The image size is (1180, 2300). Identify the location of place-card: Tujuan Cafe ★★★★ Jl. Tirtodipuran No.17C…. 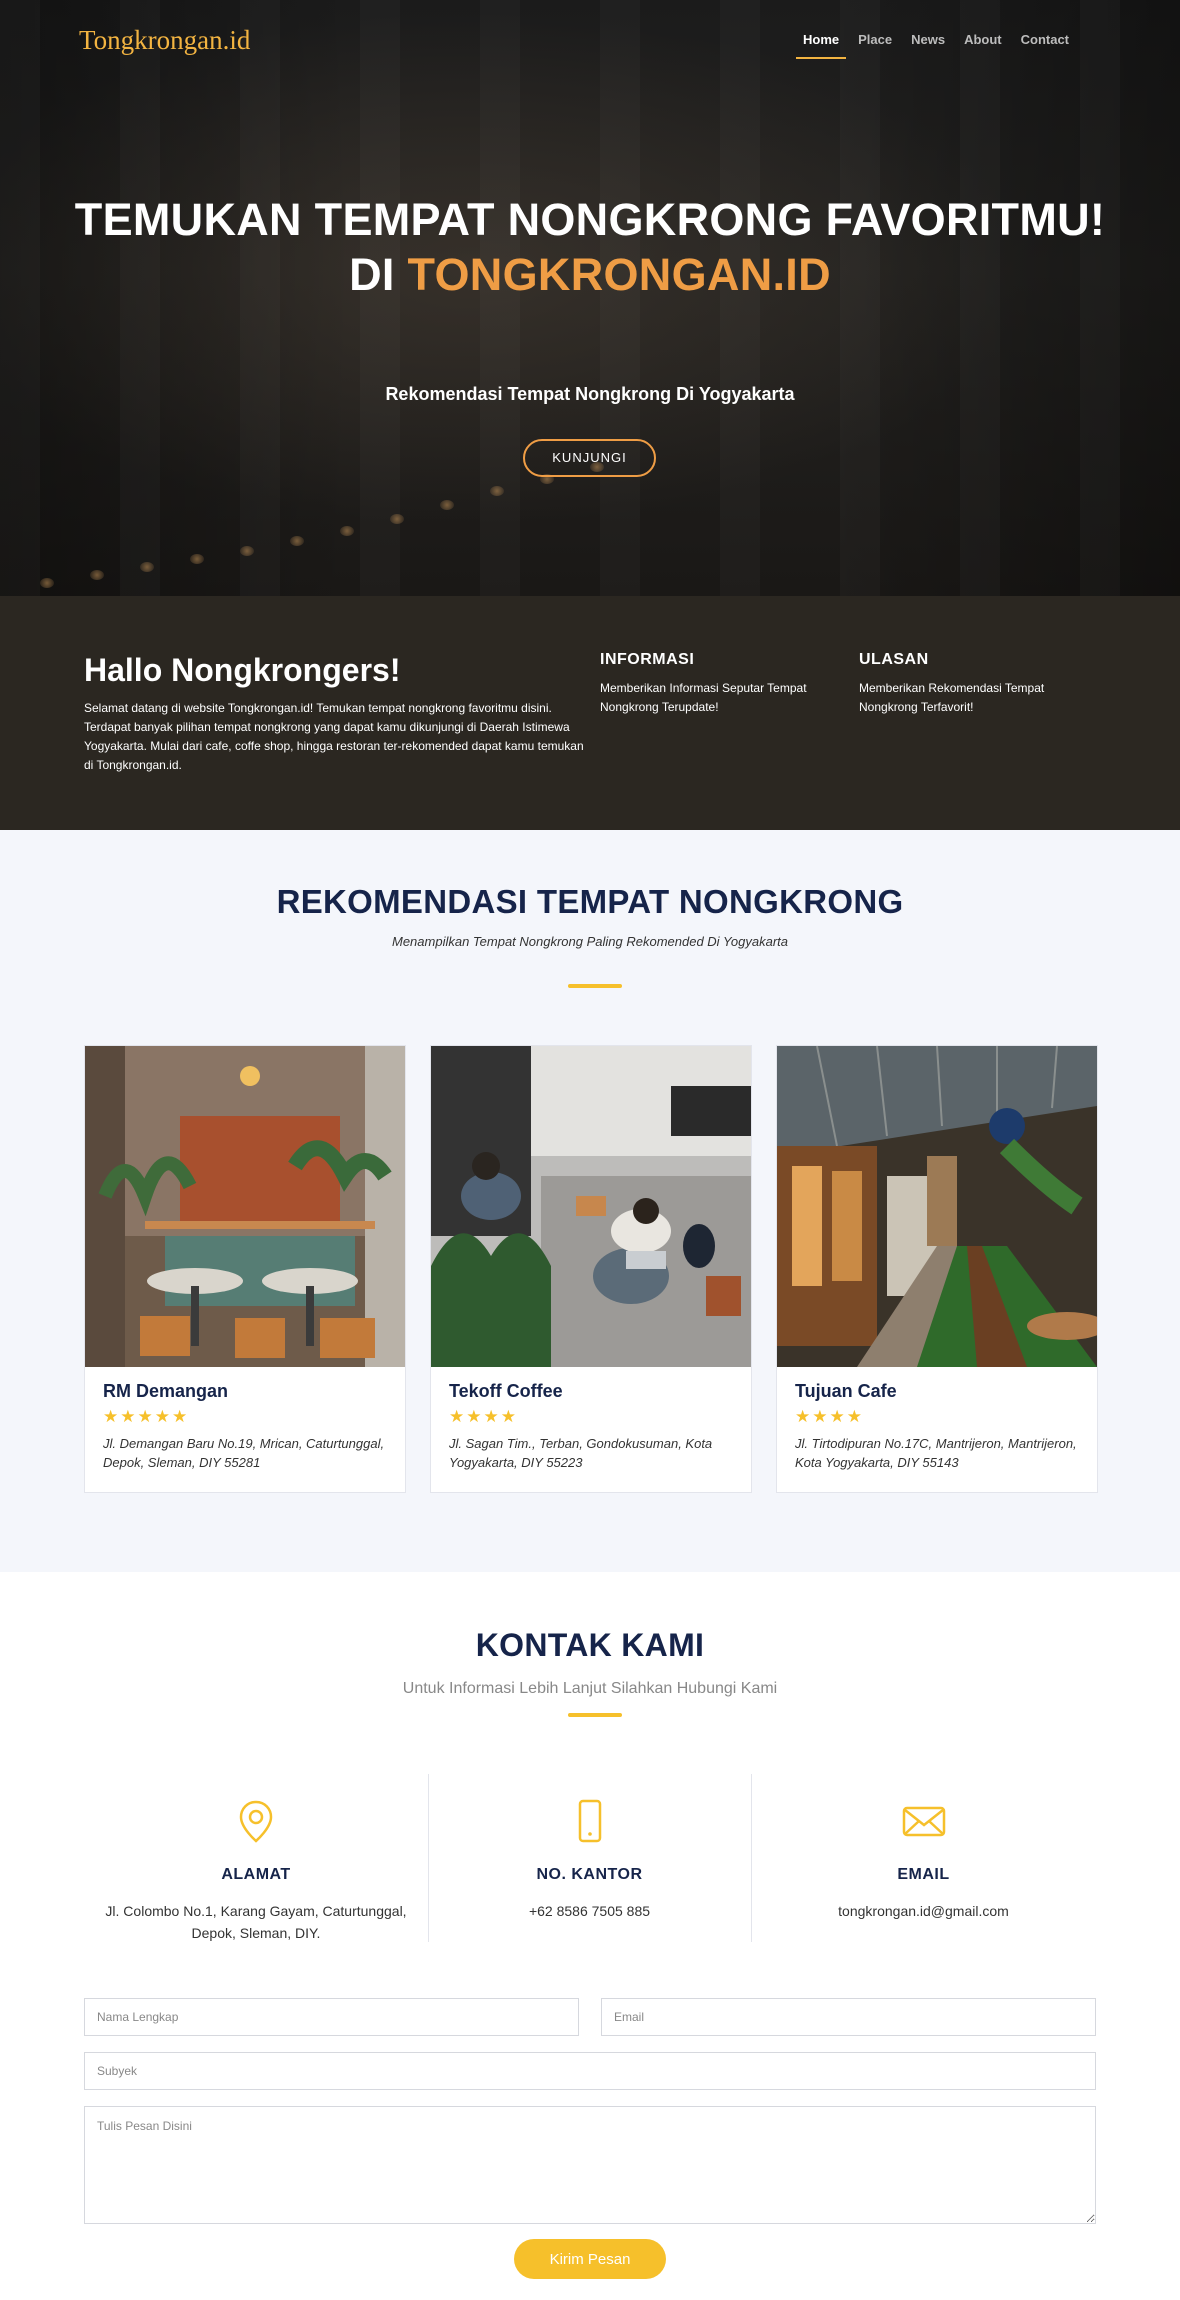
(937, 1269).